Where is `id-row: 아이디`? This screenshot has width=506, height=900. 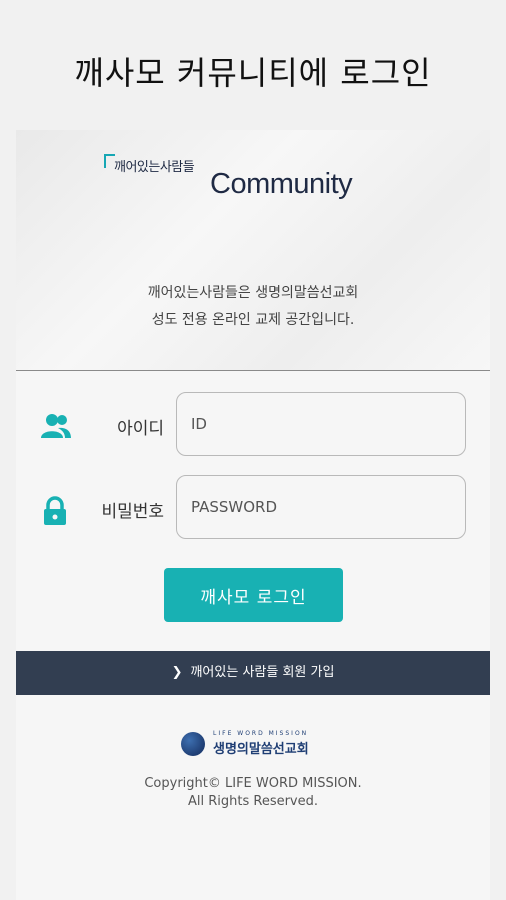 id-row: 아이디 is located at coordinates (253, 425).